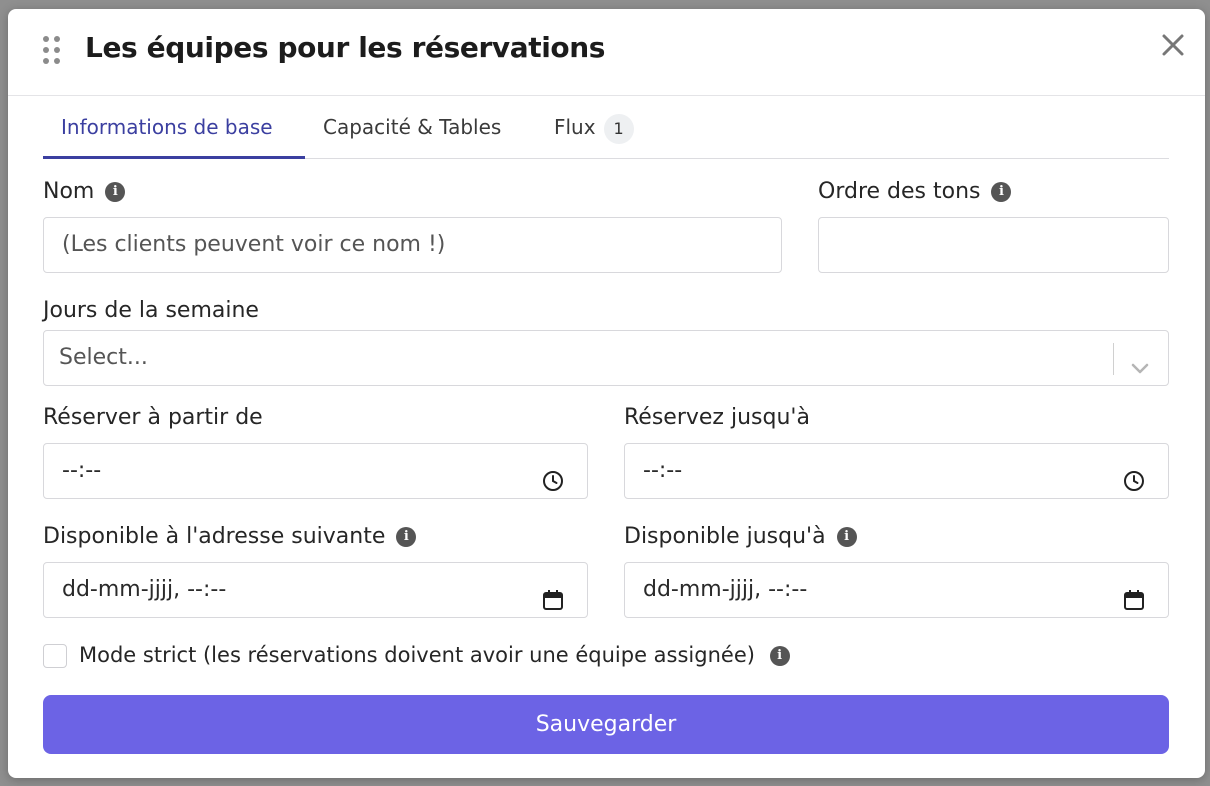  Describe the element at coordinates (725, 589) in the screenshot. I see `available-until-value: dd-mm-jjjj, --:--` at that location.